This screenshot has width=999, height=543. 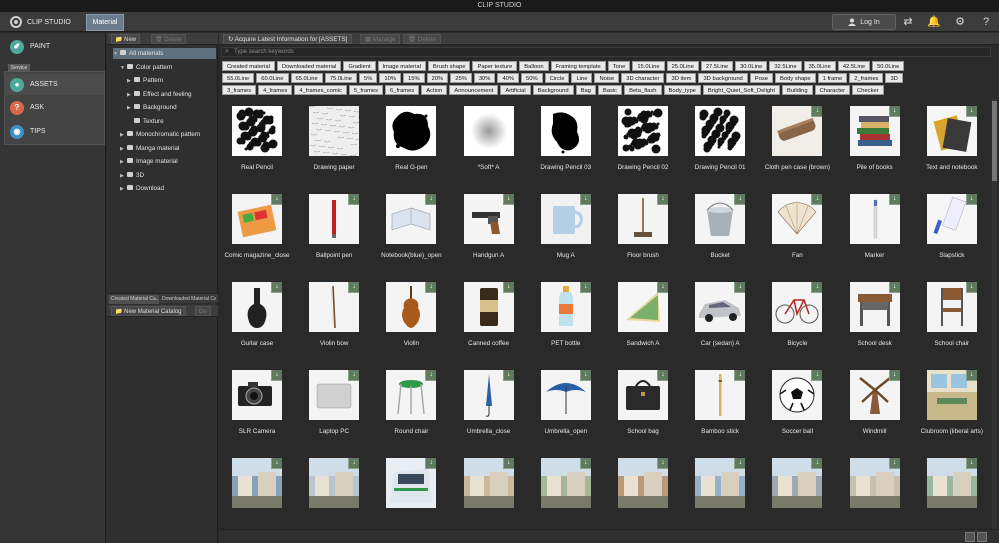 What do you see at coordinates (54, 46) in the screenshot?
I see `nav-item-paint: ✐ PAINT` at bounding box center [54, 46].